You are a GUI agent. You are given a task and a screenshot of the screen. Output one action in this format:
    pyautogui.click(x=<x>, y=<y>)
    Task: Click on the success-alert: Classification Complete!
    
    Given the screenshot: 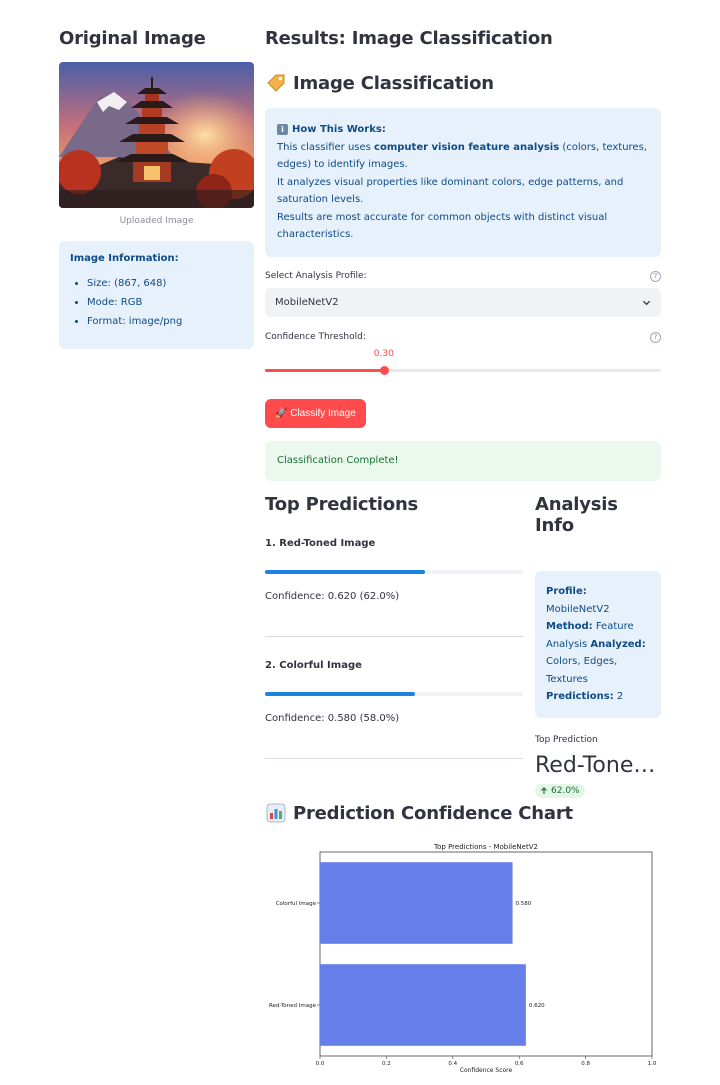 What is the action you would take?
    pyautogui.click(x=463, y=460)
    